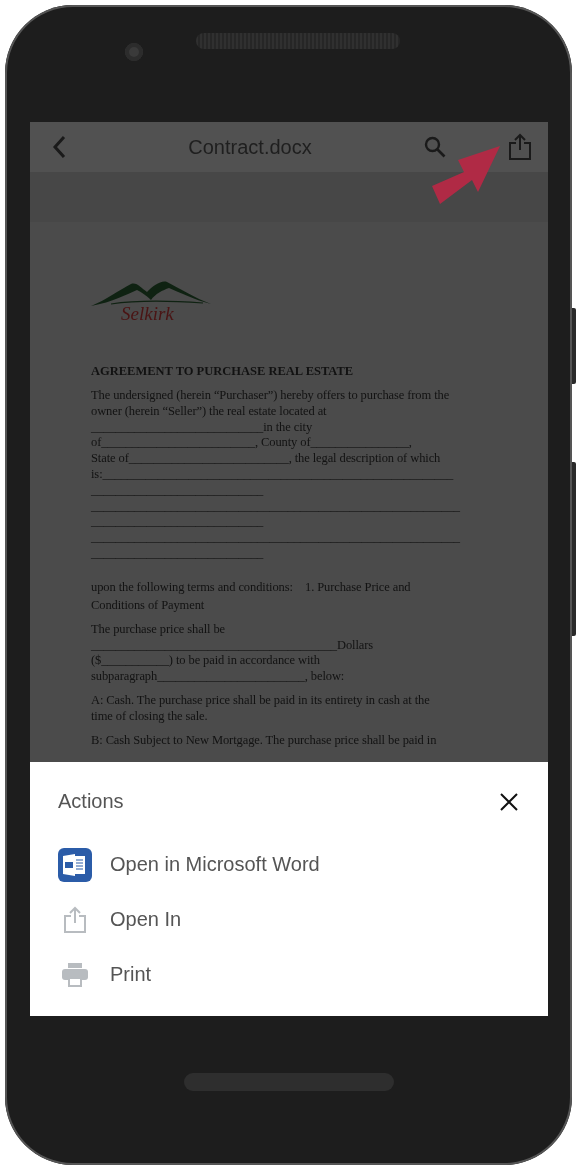 The height and width of the screenshot is (1170, 578). Describe the element at coordinates (75, 864) in the screenshot. I see `word-app-icon` at that location.